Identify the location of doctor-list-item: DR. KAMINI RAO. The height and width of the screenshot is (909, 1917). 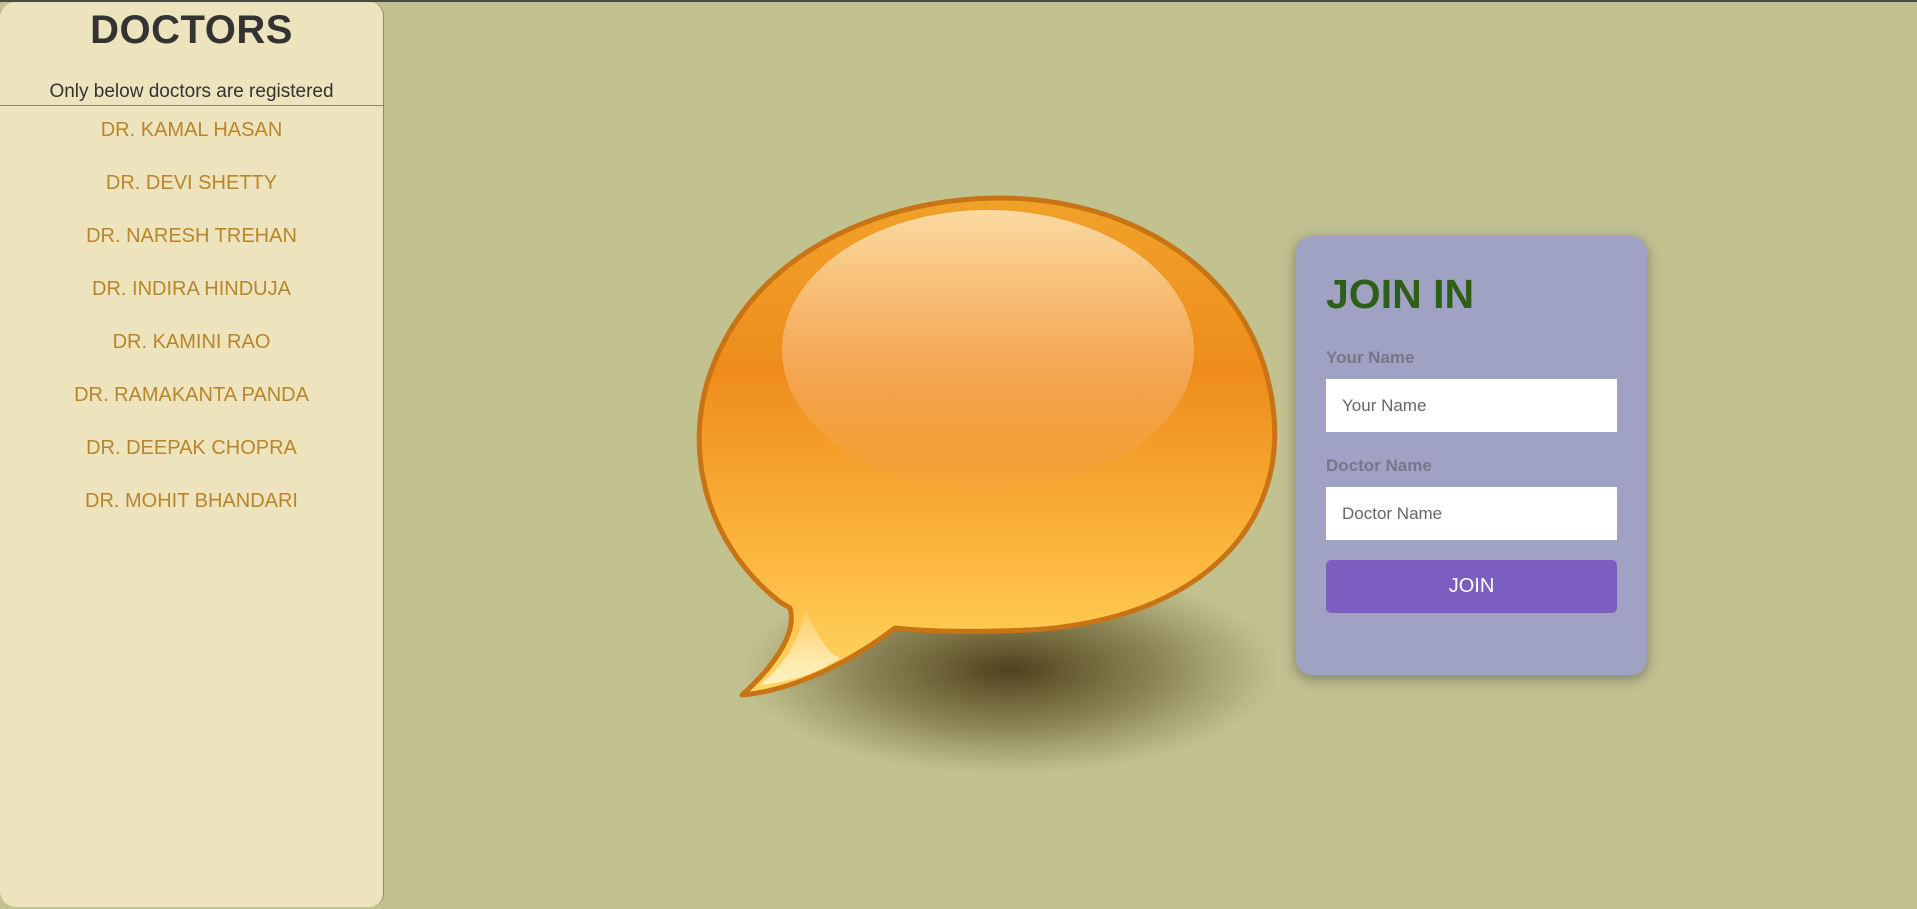
(191, 355).